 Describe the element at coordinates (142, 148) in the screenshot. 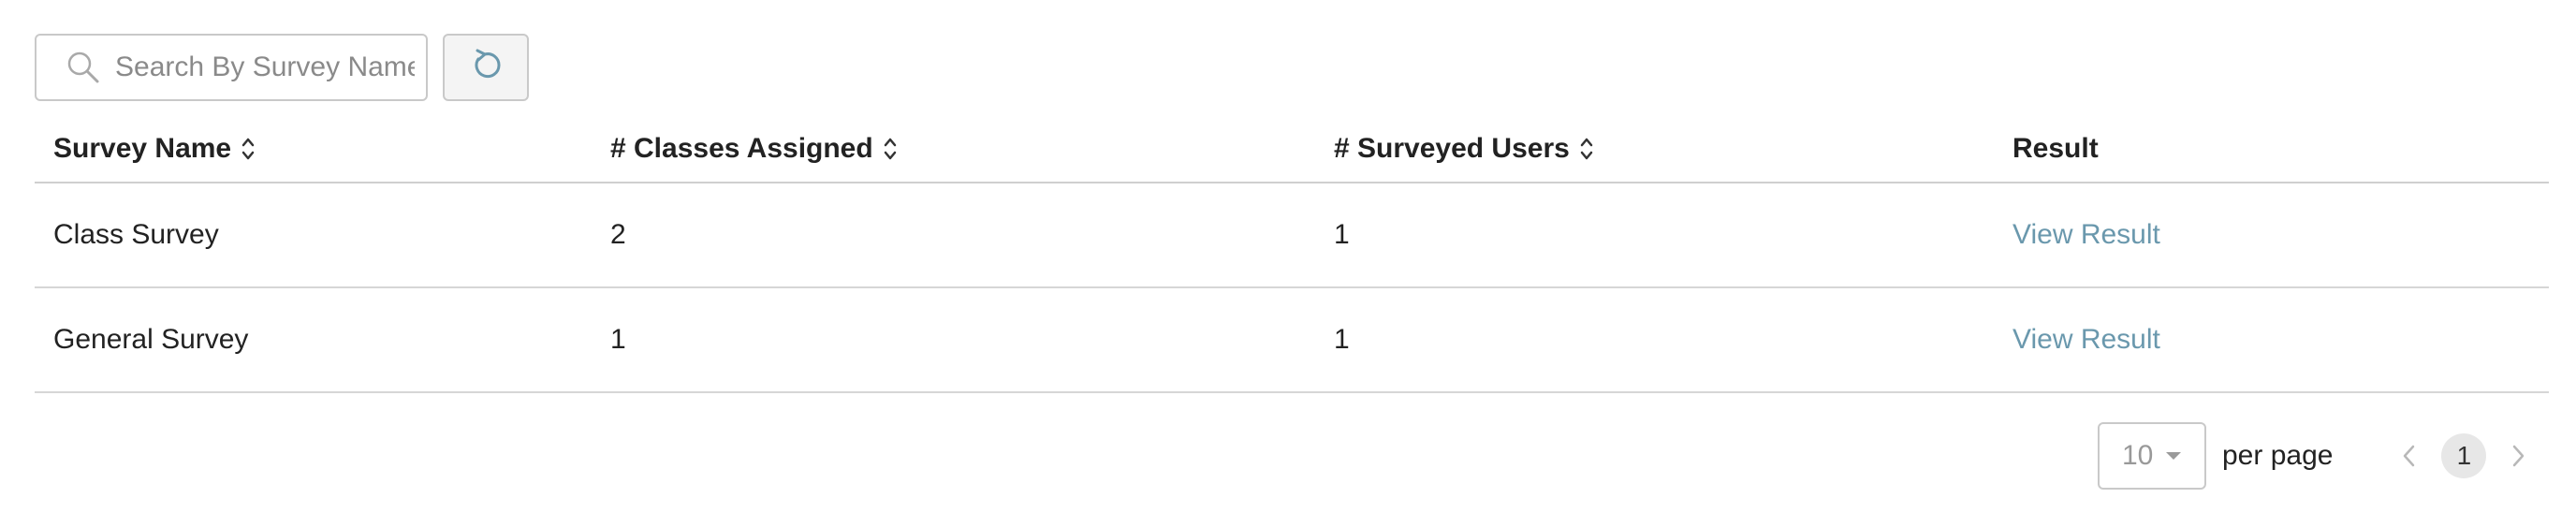

I see `column-header-label: Survey Name` at that location.